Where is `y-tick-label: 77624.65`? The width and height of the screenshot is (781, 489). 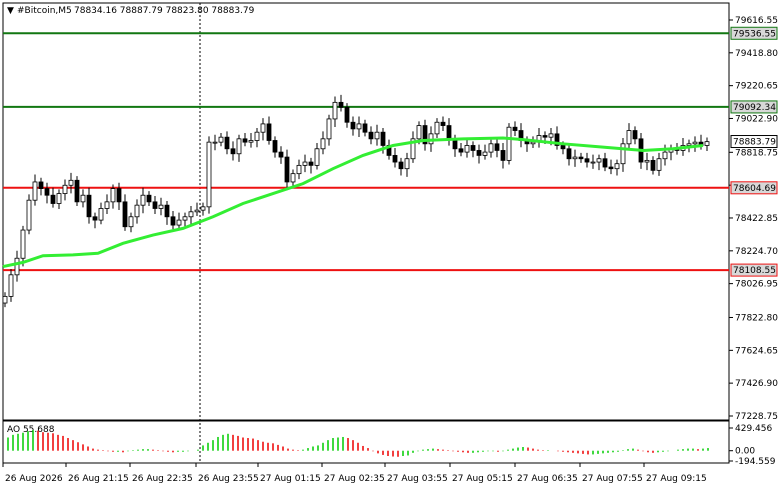 y-tick-label: 77624.65 is located at coordinates (756, 351).